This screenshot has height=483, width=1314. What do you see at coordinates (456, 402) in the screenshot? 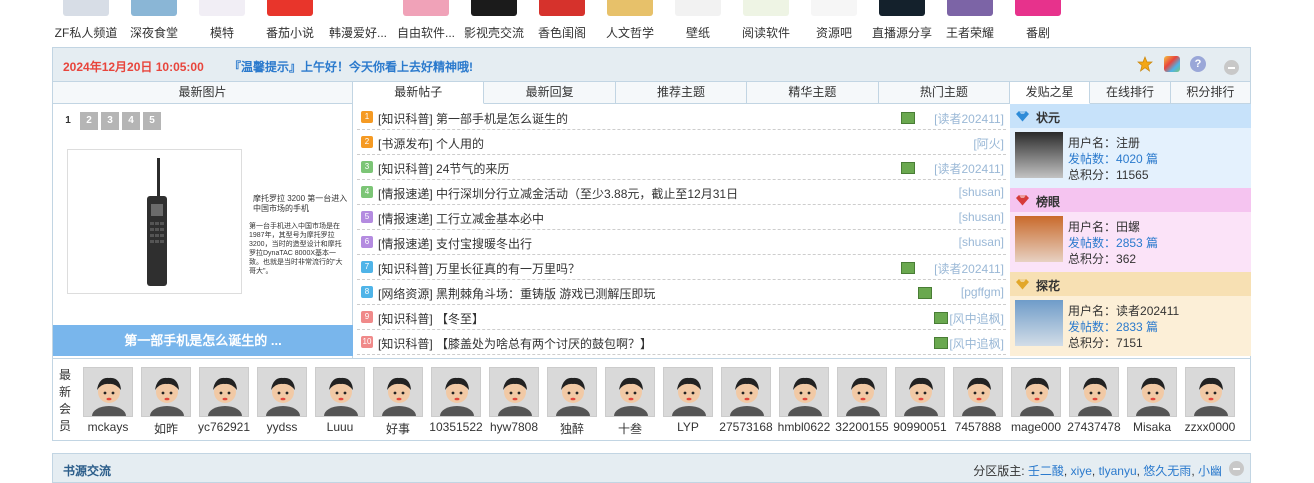
I see `member-item: 10351522` at bounding box center [456, 402].